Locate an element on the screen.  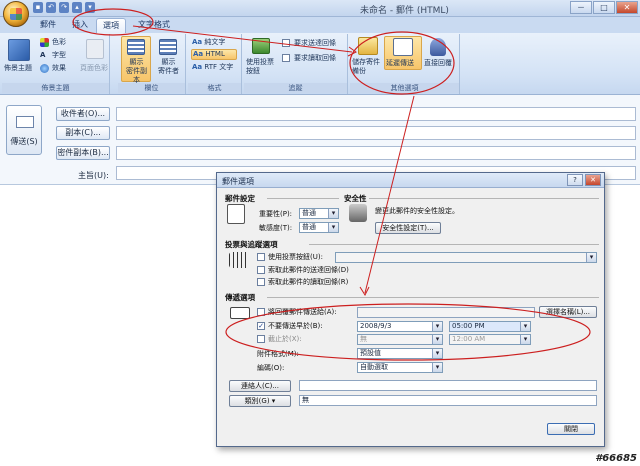
security-heading: 安全性 is located at coordinates (355, 198).